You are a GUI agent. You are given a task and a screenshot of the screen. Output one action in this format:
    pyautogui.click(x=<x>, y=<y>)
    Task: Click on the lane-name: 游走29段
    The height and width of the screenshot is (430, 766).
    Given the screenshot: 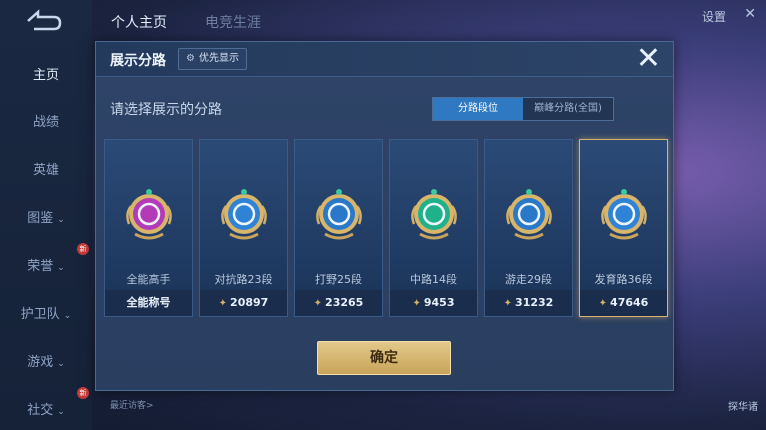 What is the action you would take?
    pyautogui.click(x=528, y=279)
    